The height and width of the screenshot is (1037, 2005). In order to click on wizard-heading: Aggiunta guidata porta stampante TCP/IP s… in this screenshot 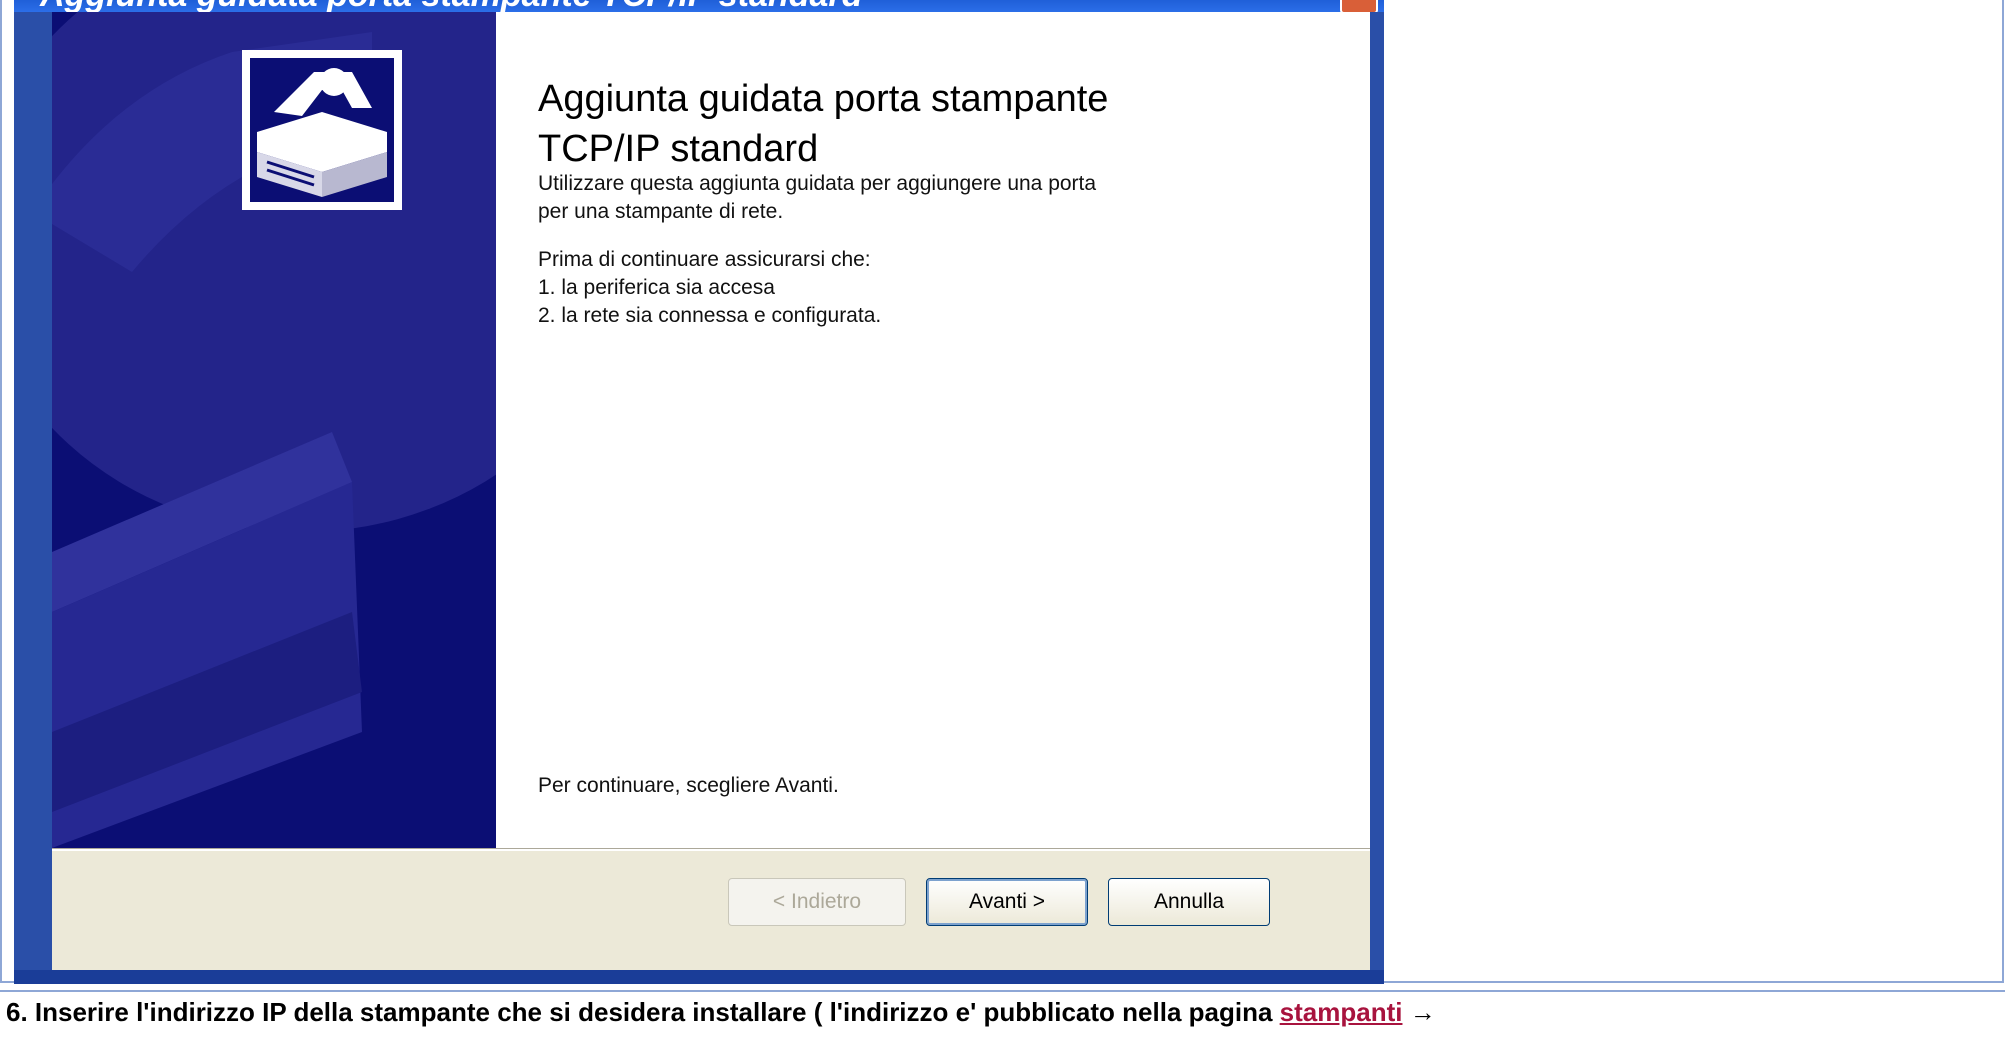, I will do `click(823, 124)`.